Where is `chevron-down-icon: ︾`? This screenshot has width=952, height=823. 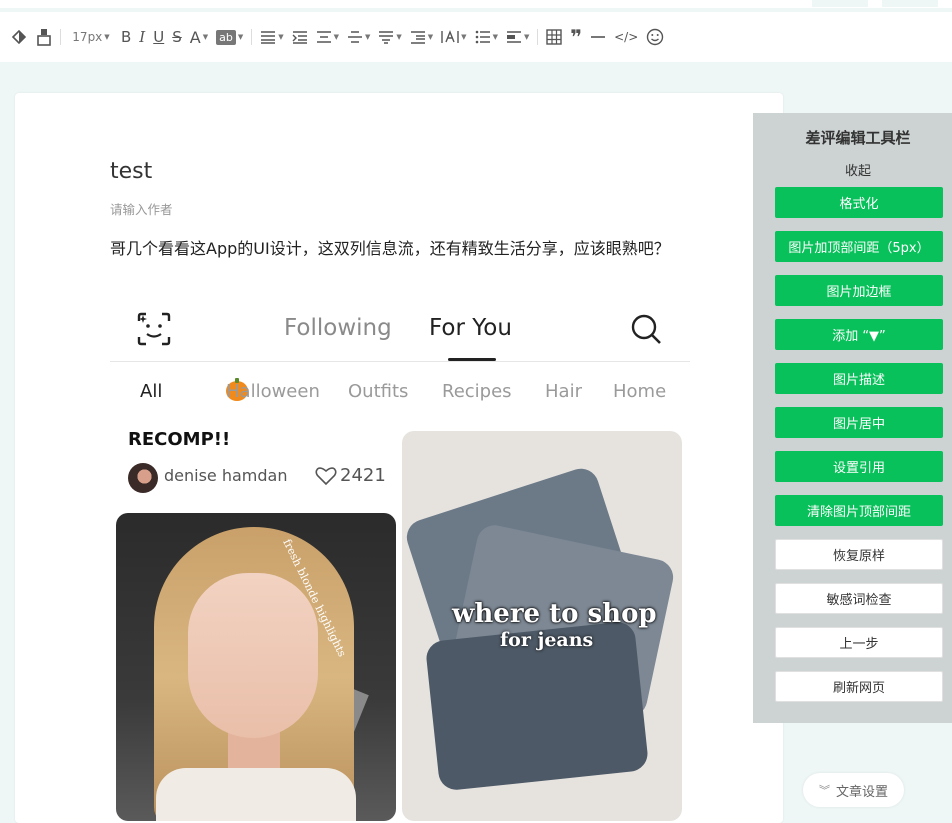 chevron-down-icon: ︾ is located at coordinates (824, 790).